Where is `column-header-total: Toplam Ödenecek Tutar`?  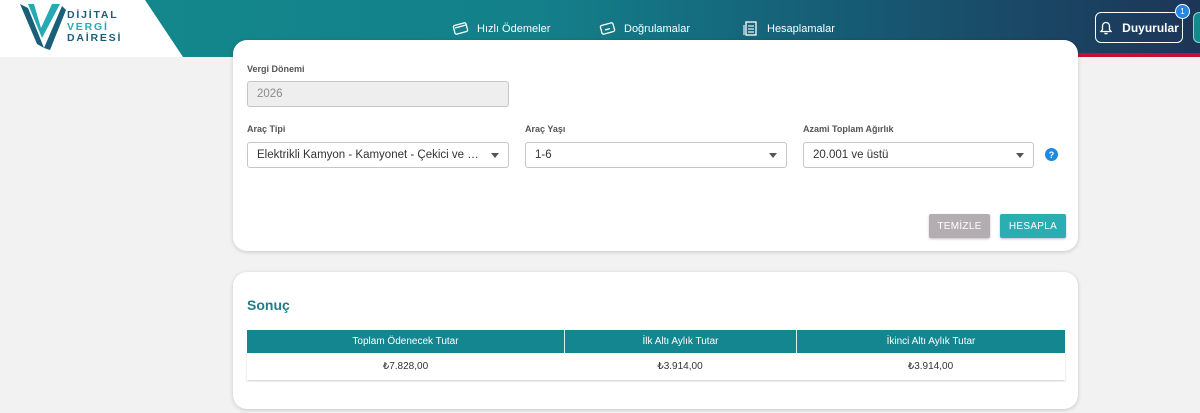
column-header-total: Toplam Ödenecek Tutar is located at coordinates (405, 341).